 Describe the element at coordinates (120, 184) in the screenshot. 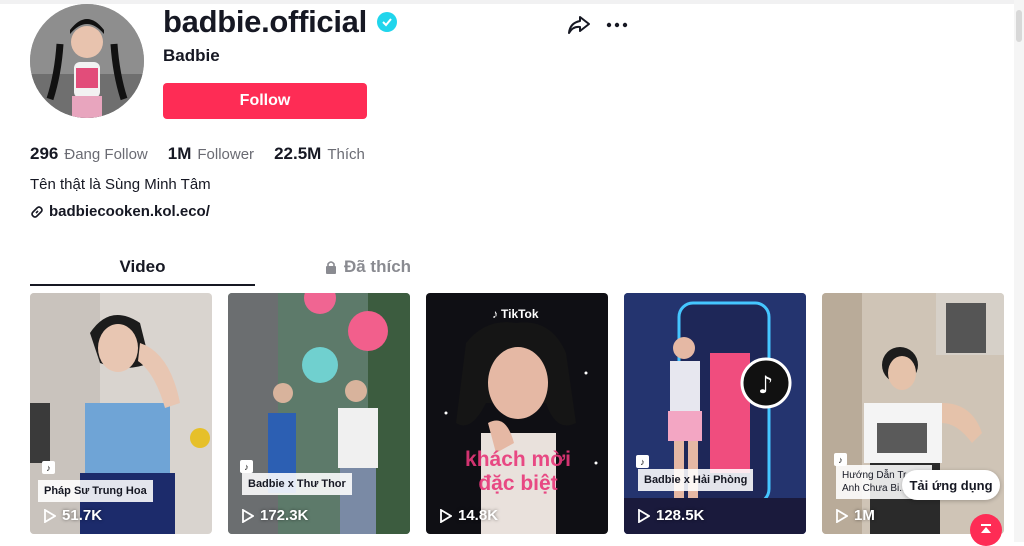

I see `profile-bio: Tên thật là Sùng Minh Tâm` at that location.